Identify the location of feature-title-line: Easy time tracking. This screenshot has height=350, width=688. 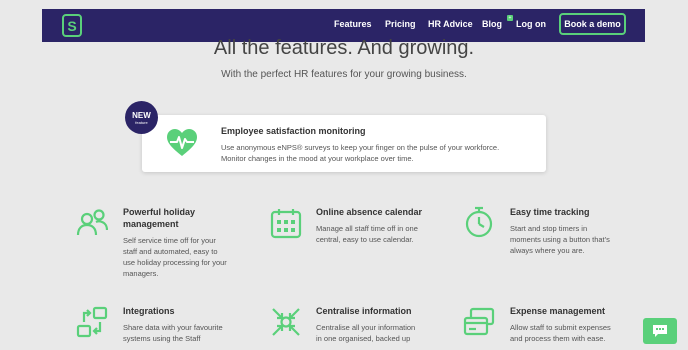
(550, 212).